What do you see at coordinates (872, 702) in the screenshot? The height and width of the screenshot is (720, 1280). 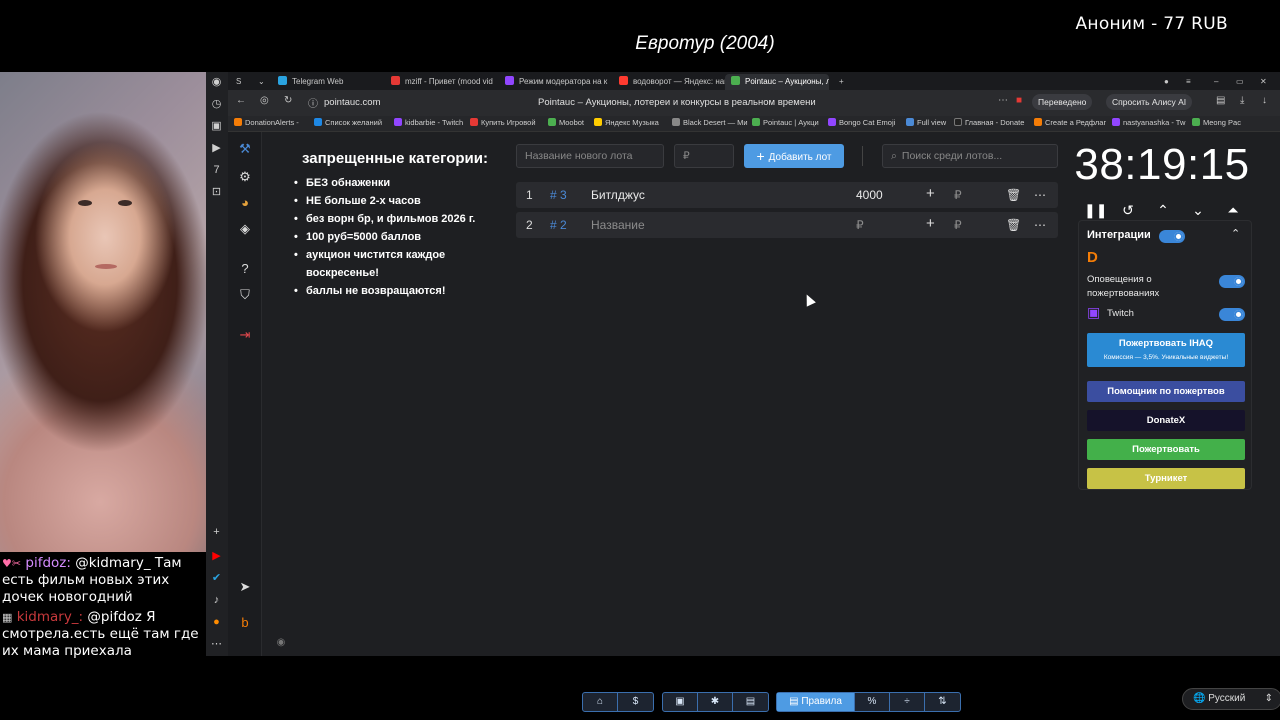 I see `percent-icon: %` at bounding box center [872, 702].